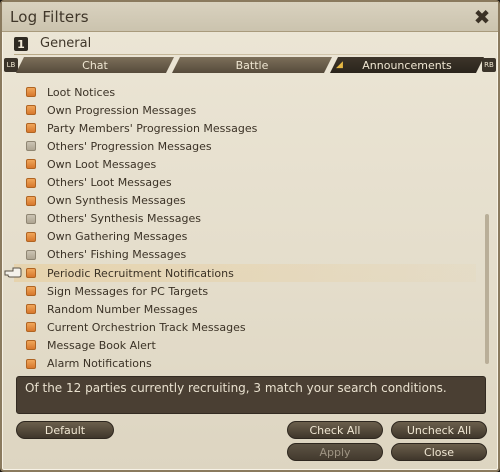 The width and height of the screenshot is (500, 472). What do you see at coordinates (245, 255) in the screenshot?
I see `filter-row: Others' Fishing Messages` at bounding box center [245, 255].